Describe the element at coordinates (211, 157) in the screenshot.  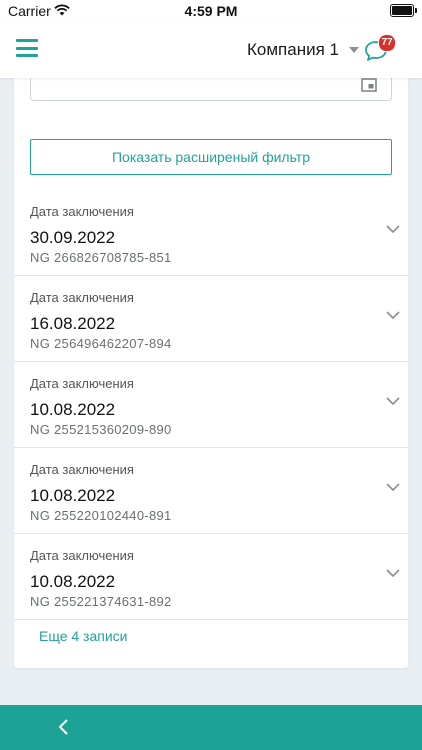
I see `show-extended-filter-button: Показать расширеный фильтр` at that location.